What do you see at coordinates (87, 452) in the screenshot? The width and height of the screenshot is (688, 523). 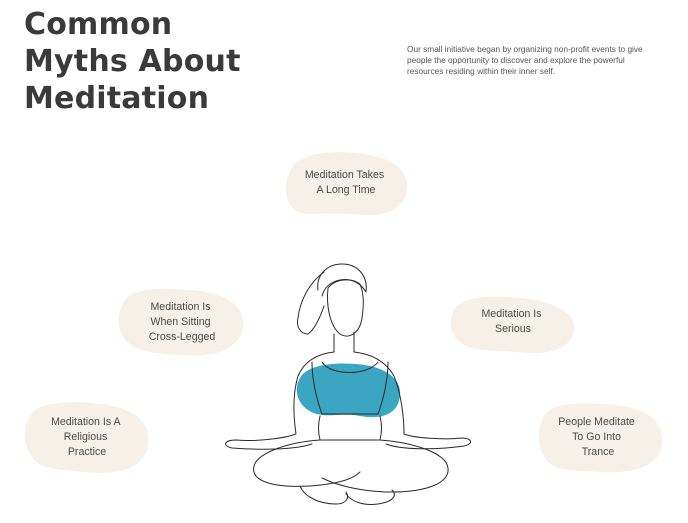 I see `myth-line: Practice` at bounding box center [87, 452].